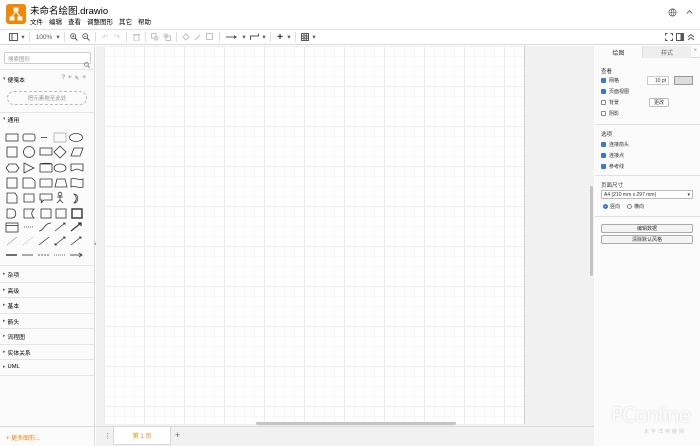  Describe the element at coordinates (658, 80) in the screenshot. I see `grid-size-input: 10 pt` at that location.